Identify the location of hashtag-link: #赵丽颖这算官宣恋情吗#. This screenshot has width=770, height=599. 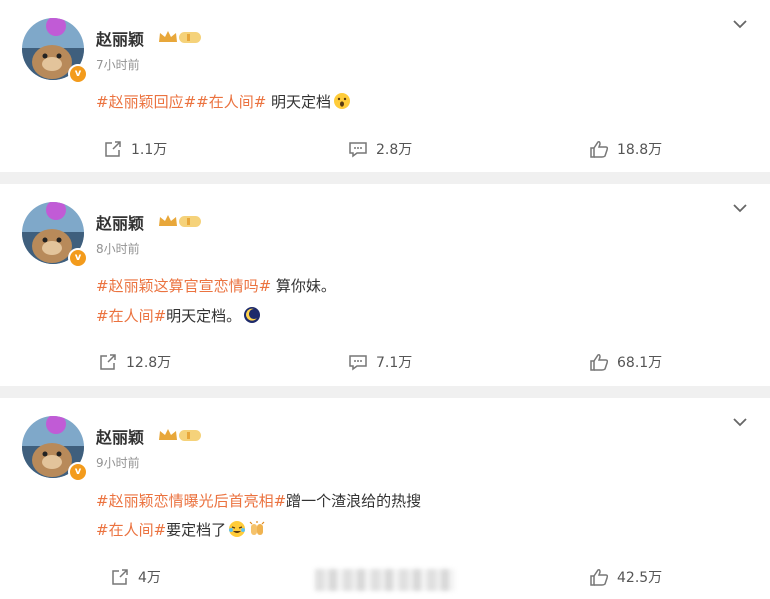
(183, 286).